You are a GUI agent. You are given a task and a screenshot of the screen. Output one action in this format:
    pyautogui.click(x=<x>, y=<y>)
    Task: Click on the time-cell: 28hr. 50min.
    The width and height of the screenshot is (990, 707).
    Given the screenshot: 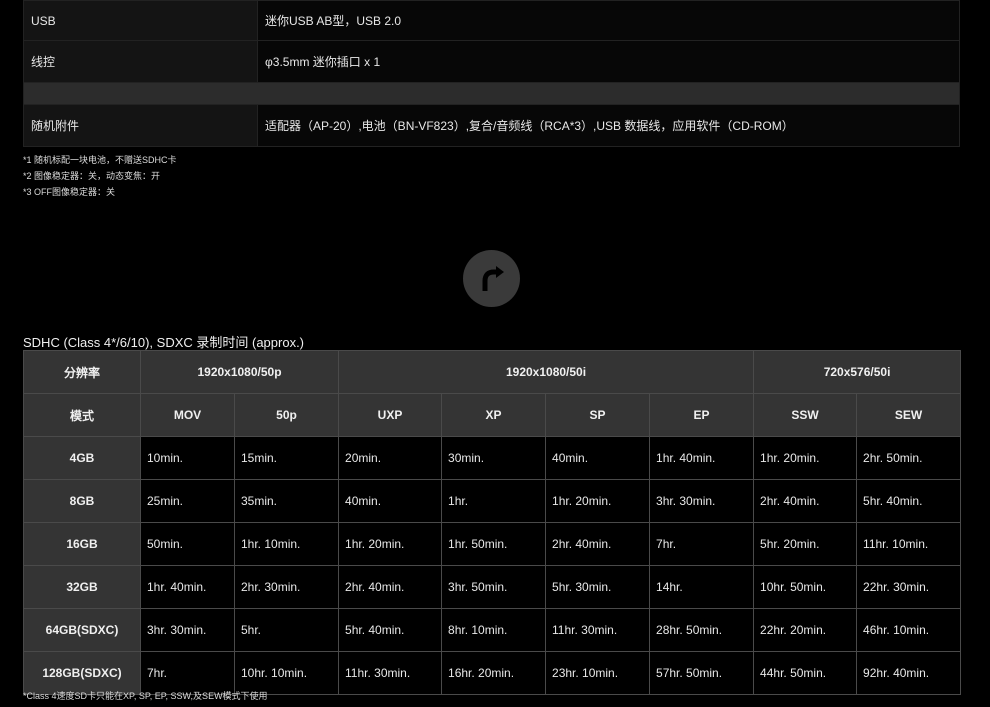 What is the action you would take?
    pyautogui.click(x=702, y=630)
    